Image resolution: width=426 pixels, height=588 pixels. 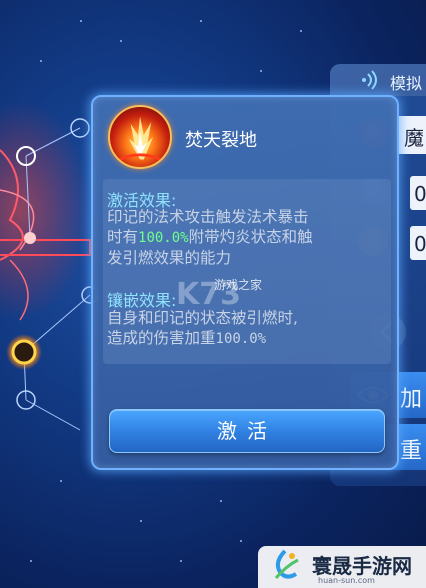 I want to click on side-add-label: 加, so click(x=411, y=399).